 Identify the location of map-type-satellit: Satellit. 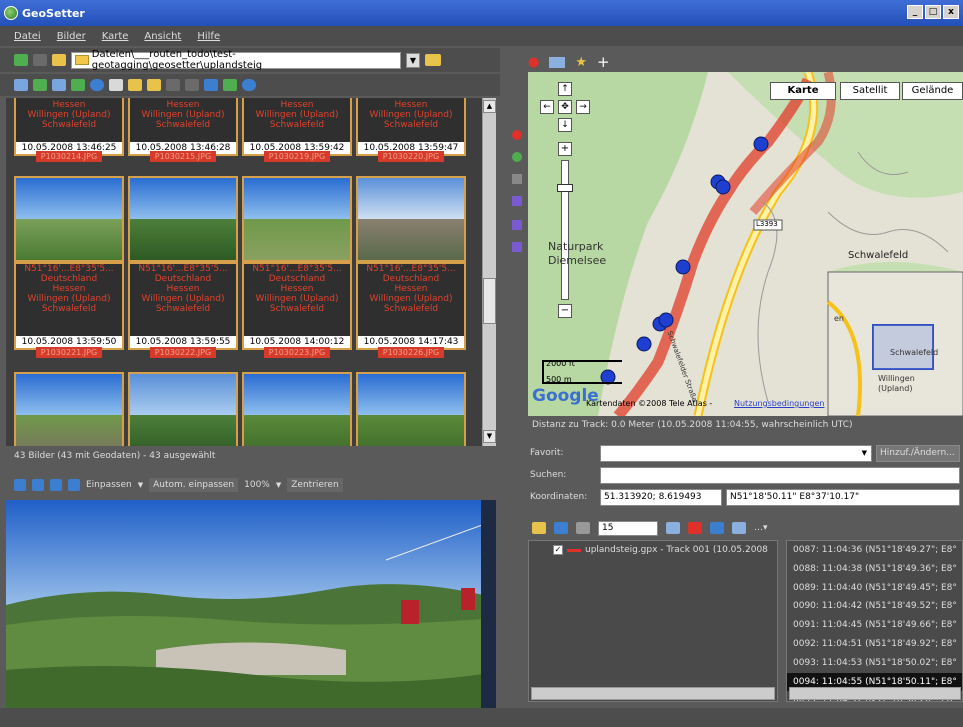
(870, 91).